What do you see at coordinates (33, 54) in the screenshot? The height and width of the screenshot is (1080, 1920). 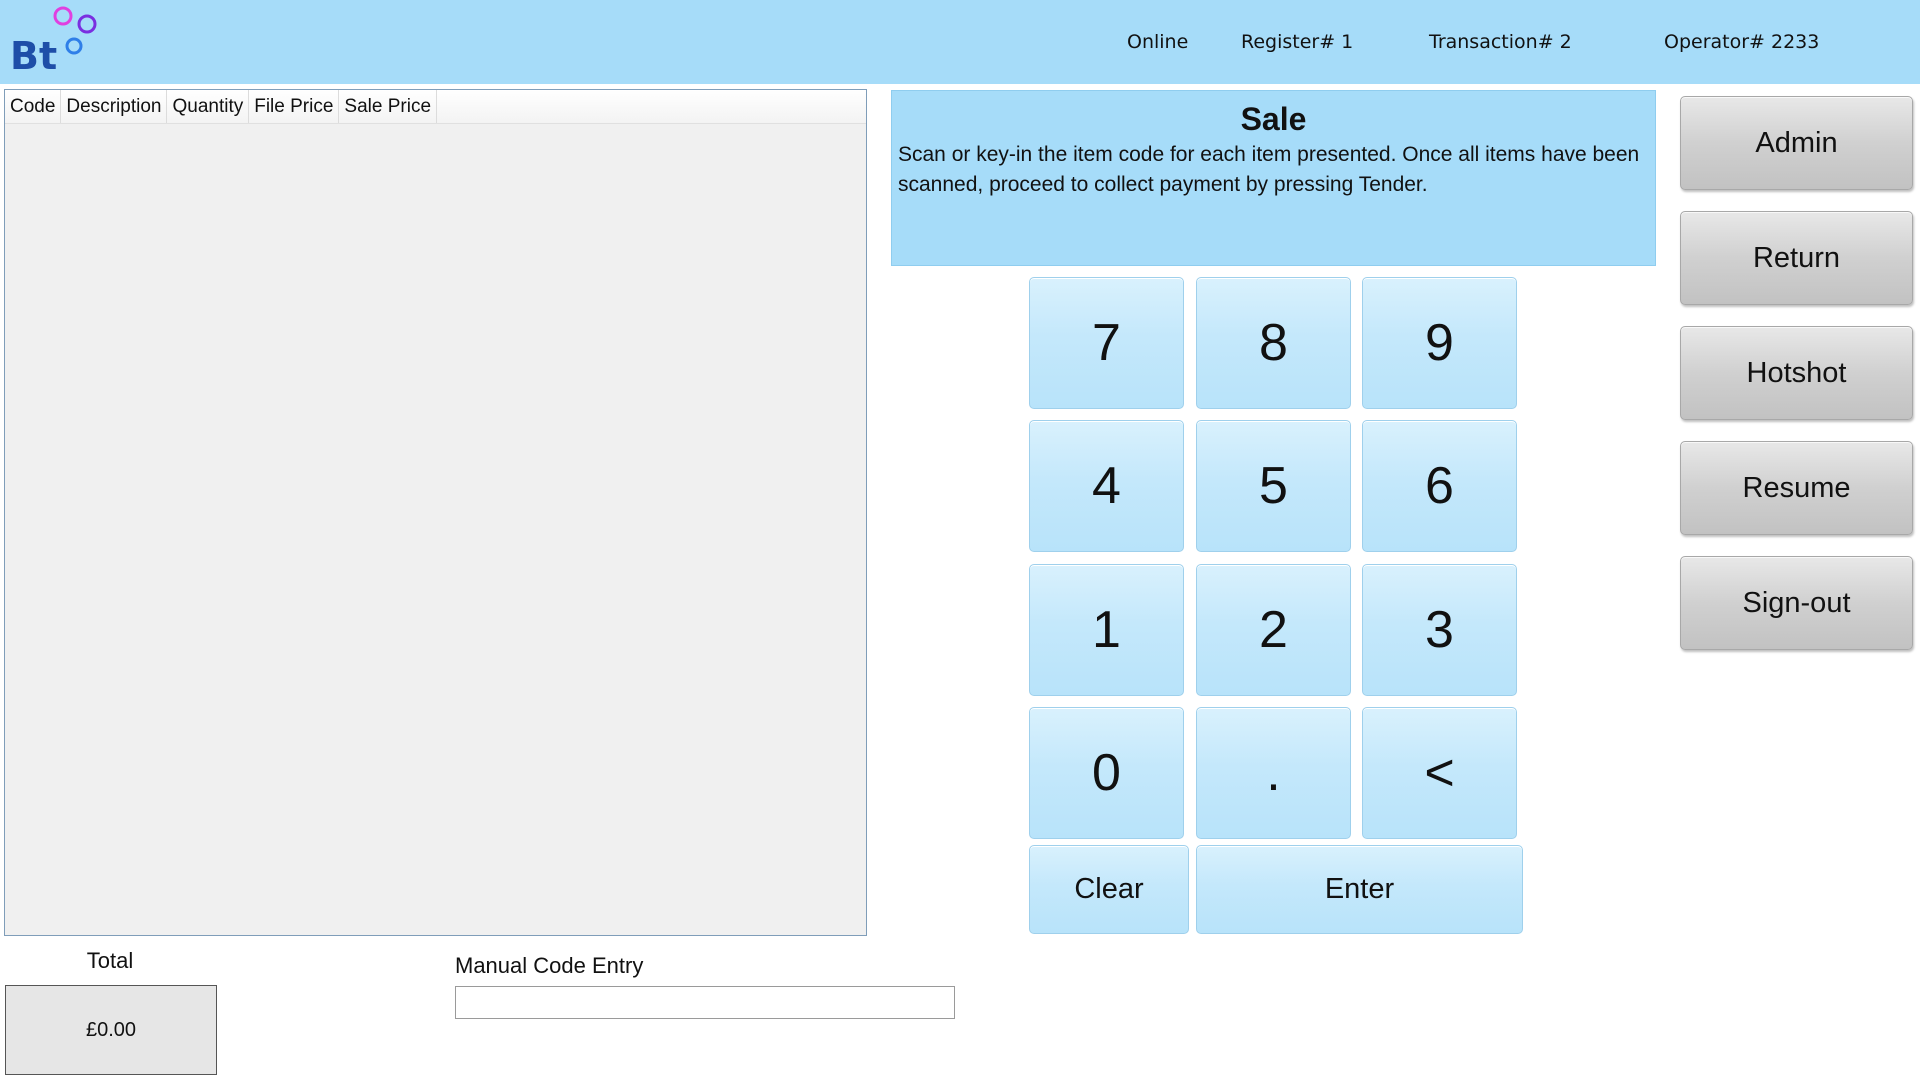 I see `svg-text: Bt` at bounding box center [33, 54].